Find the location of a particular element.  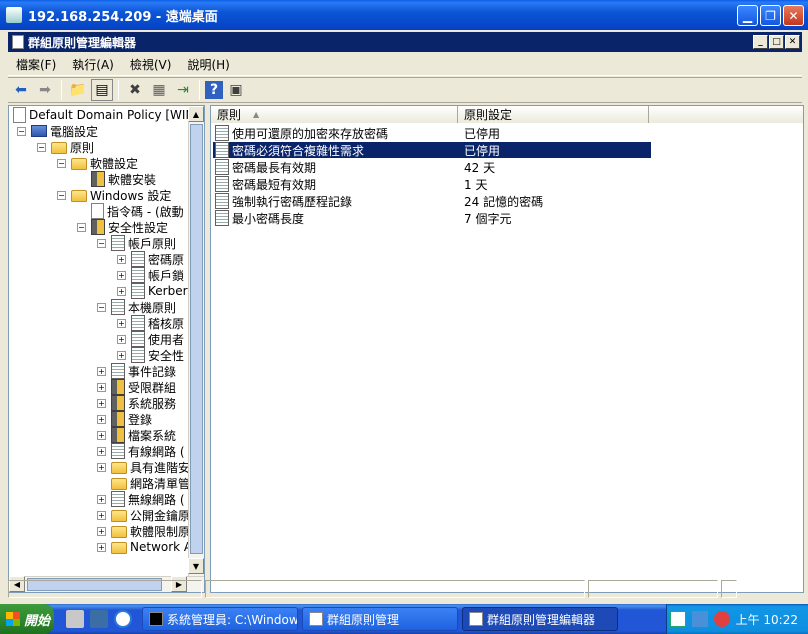

tree-item: 使用者 is located at coordinates (157, 339).